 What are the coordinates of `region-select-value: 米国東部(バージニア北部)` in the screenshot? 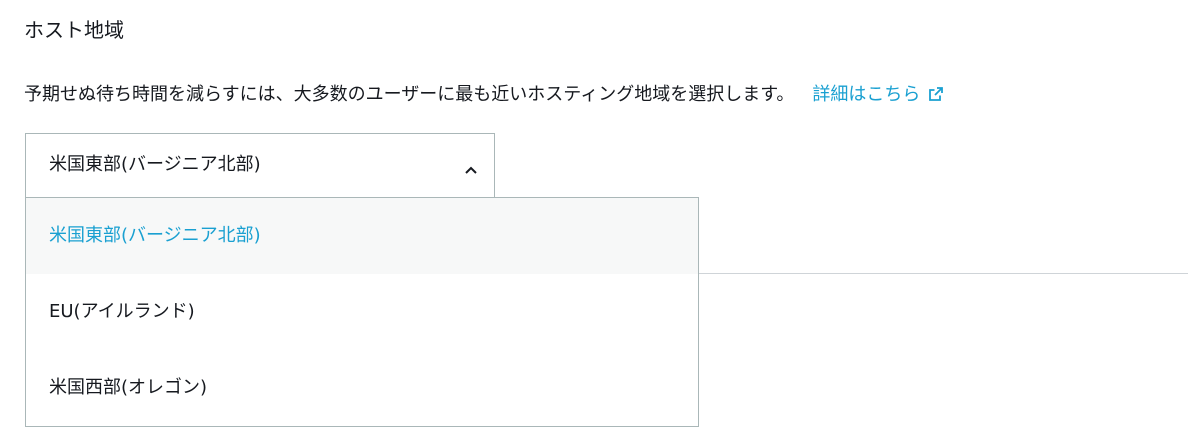 It's located at (155, 164).